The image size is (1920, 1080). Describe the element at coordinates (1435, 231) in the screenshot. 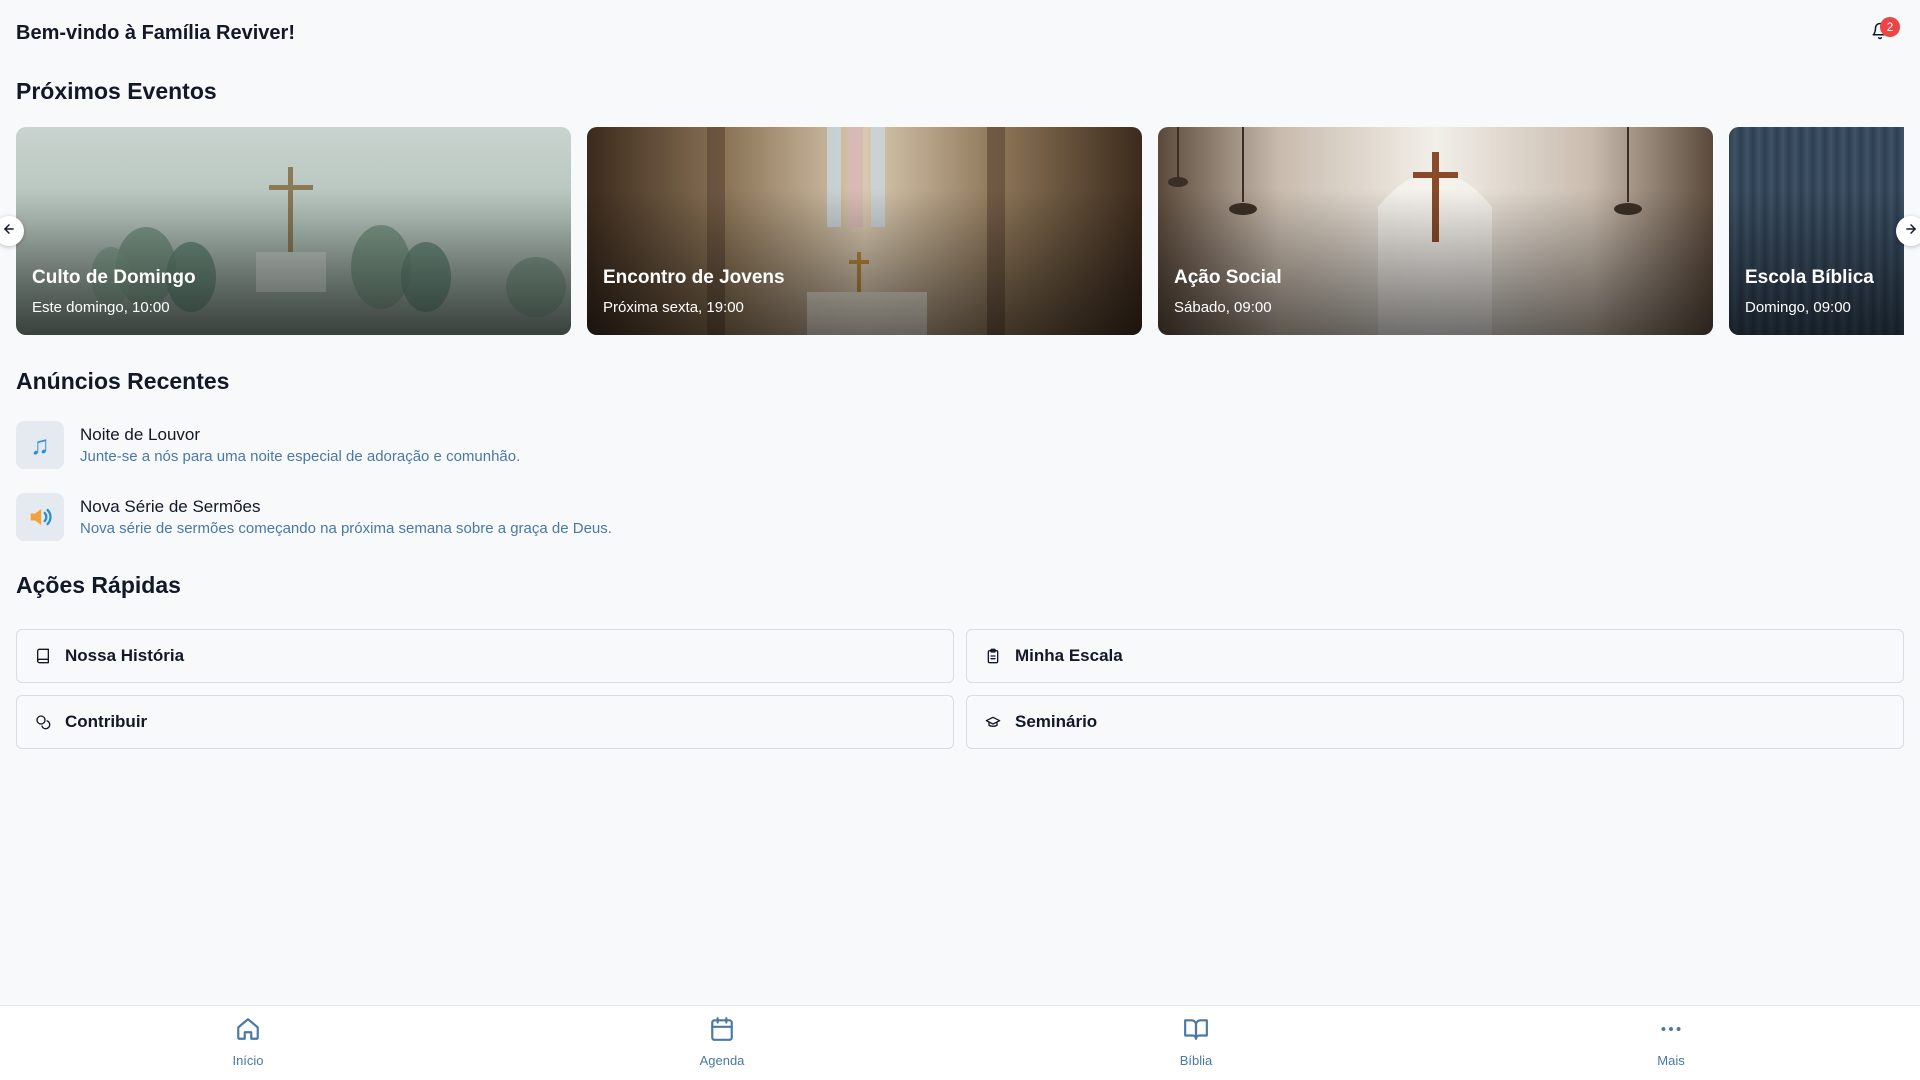

I see `event-card-acao-social: Ação Social Sábado, 09:00` at that location.